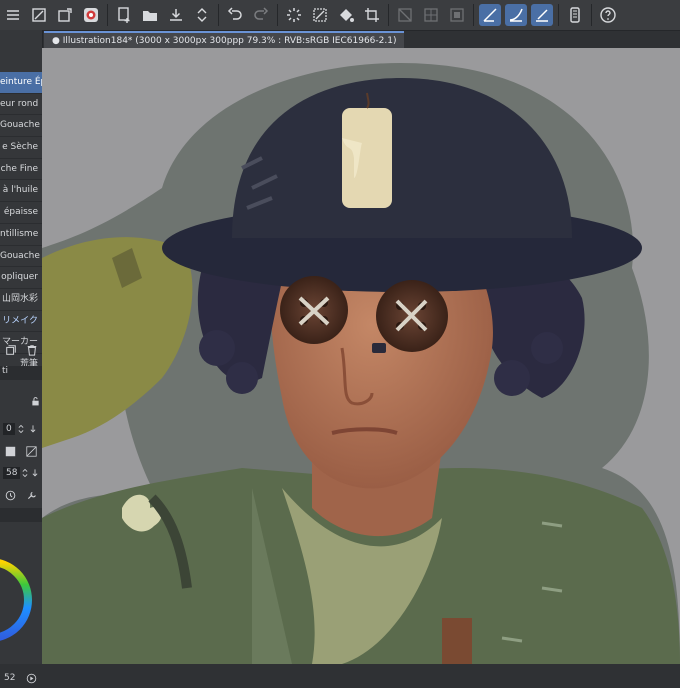 The width and height of the screenshot is (680, 688). I want to click on frame-icon, so click(457, 15).